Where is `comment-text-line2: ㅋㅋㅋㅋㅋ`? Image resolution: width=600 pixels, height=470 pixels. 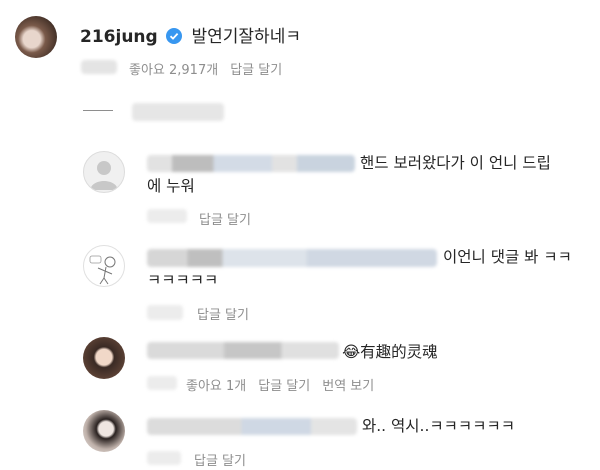 comment-text-line2: ㅋㅋㅋㅋㅋ is located at coordinates (183, 280).